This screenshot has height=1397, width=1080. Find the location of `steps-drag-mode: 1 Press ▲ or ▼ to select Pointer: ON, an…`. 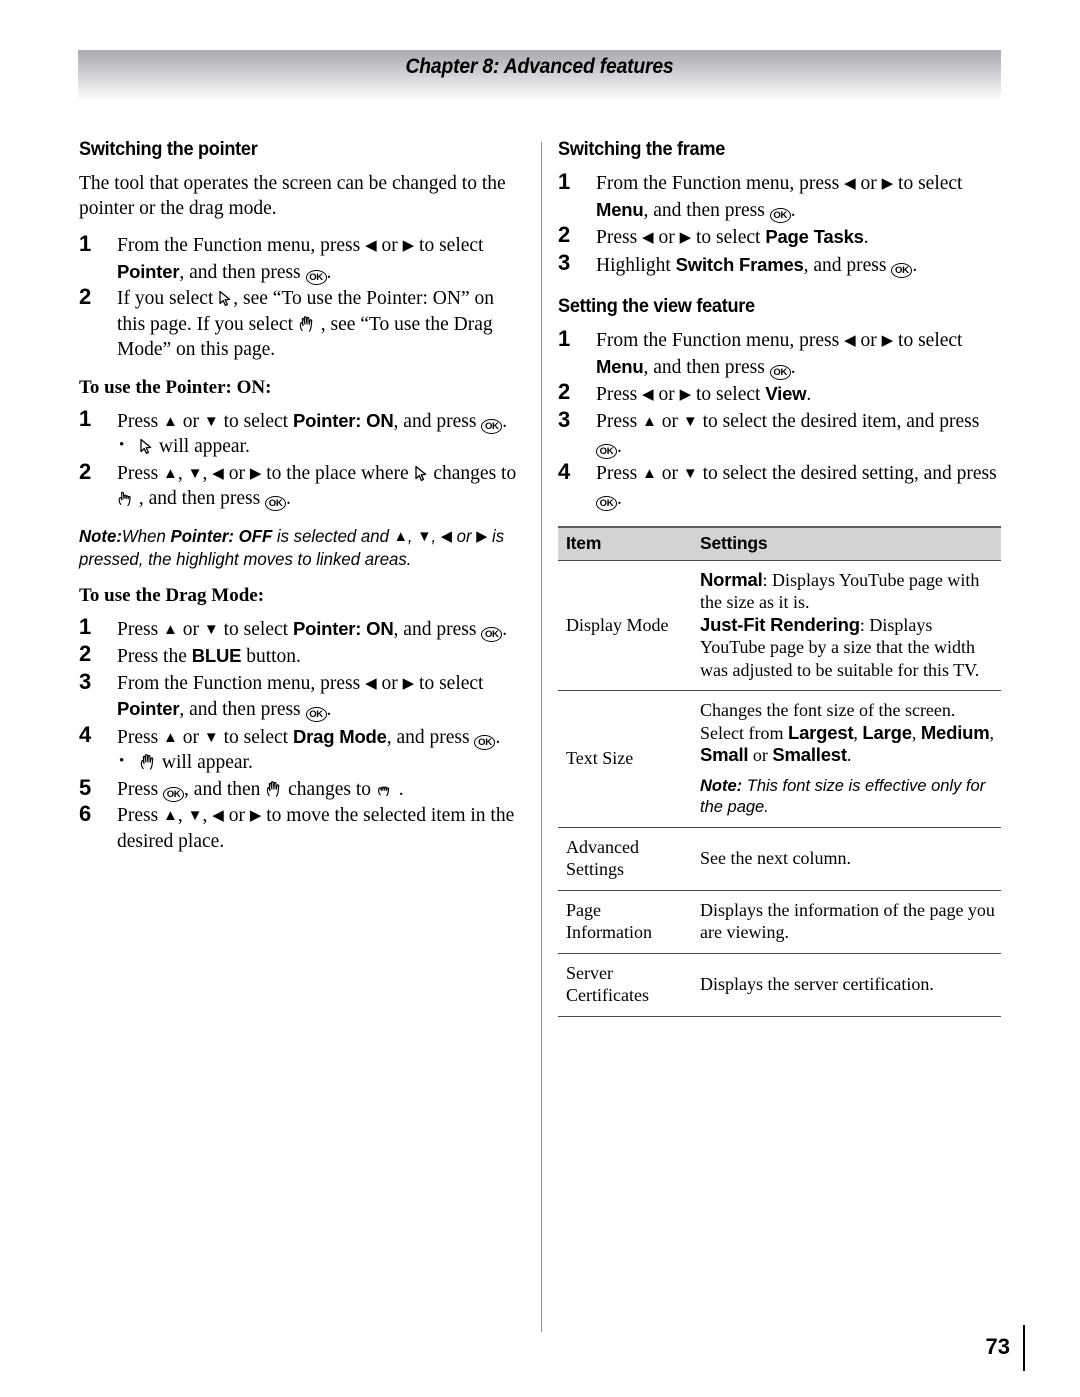

steps-drag-mode: 1 Press ▲ or ▼ to select Pointer: ON, an… is located at coordinates (300, 734).